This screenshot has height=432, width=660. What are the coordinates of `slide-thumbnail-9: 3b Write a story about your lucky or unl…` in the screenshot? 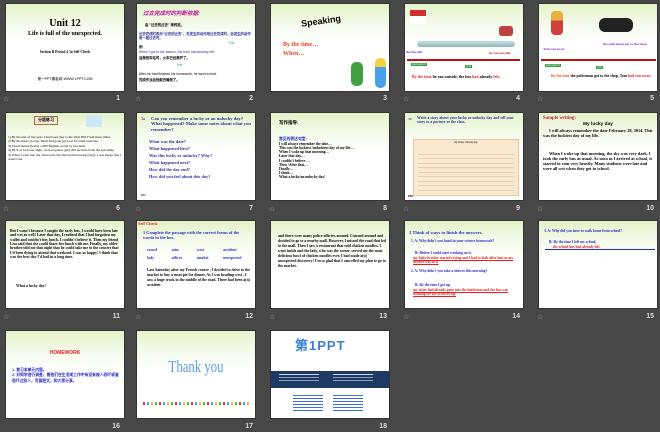 It's located at (464, 156).